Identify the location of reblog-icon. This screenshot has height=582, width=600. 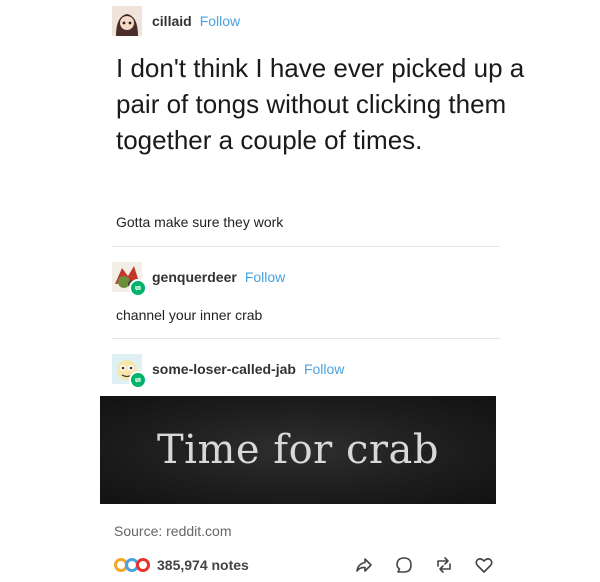
(444, 565).